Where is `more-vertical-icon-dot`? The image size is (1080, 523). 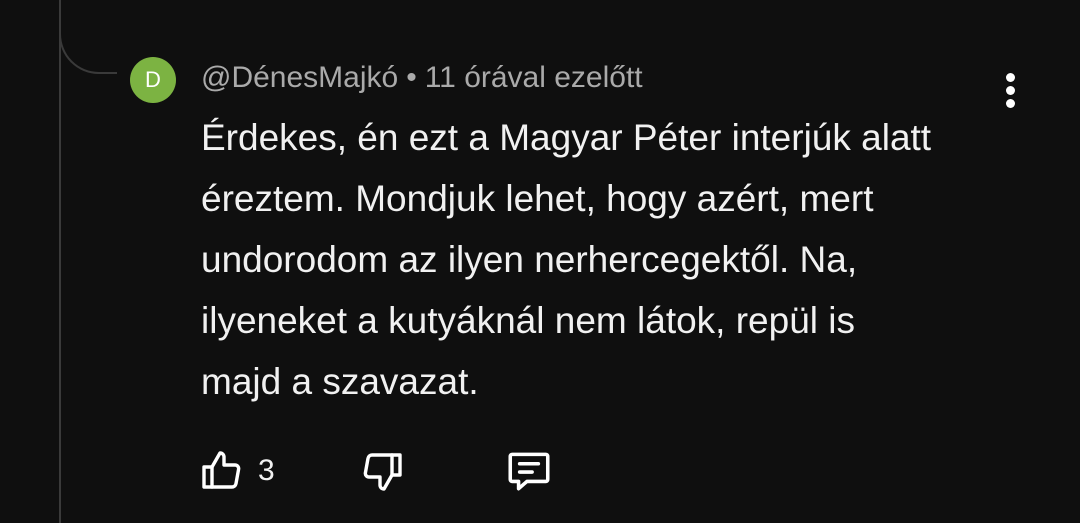
more-vertical-icon-dot is located at coordinates (1010, 90).